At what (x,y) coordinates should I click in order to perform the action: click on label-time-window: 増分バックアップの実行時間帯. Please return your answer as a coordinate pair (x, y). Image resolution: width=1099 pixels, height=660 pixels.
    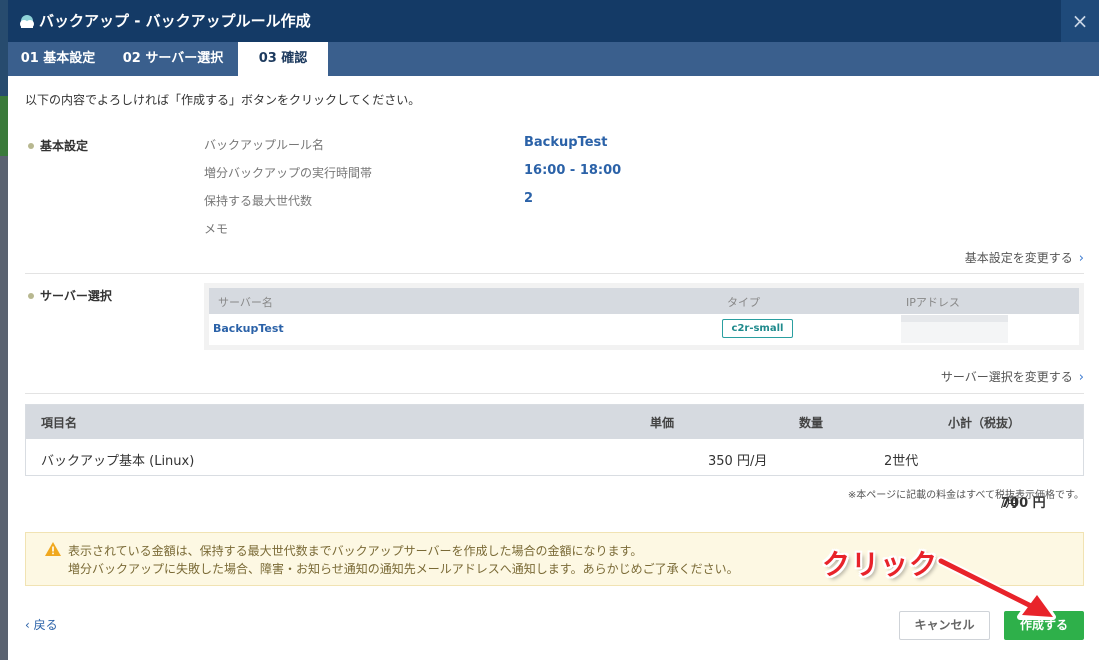
    Looking at the image, I should click on (288, 173).